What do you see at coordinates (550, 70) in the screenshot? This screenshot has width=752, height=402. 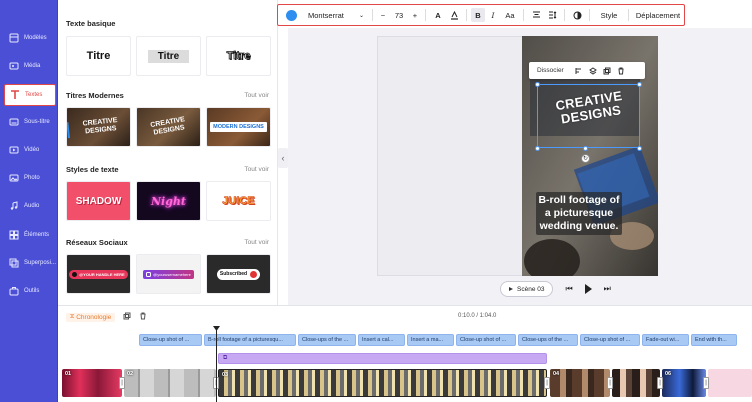 I see `ungroup-button: Dissocier` at bounding box center [550, 70].